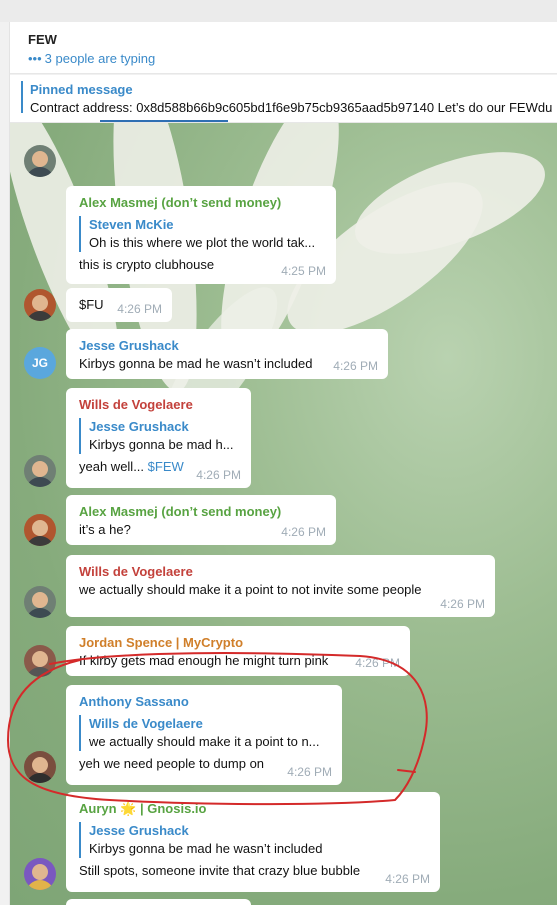  Describe the element at coordinates (238, 643) in the screenshot. I see `sender-name: Jordan Spence | MyCrypto` at that location.